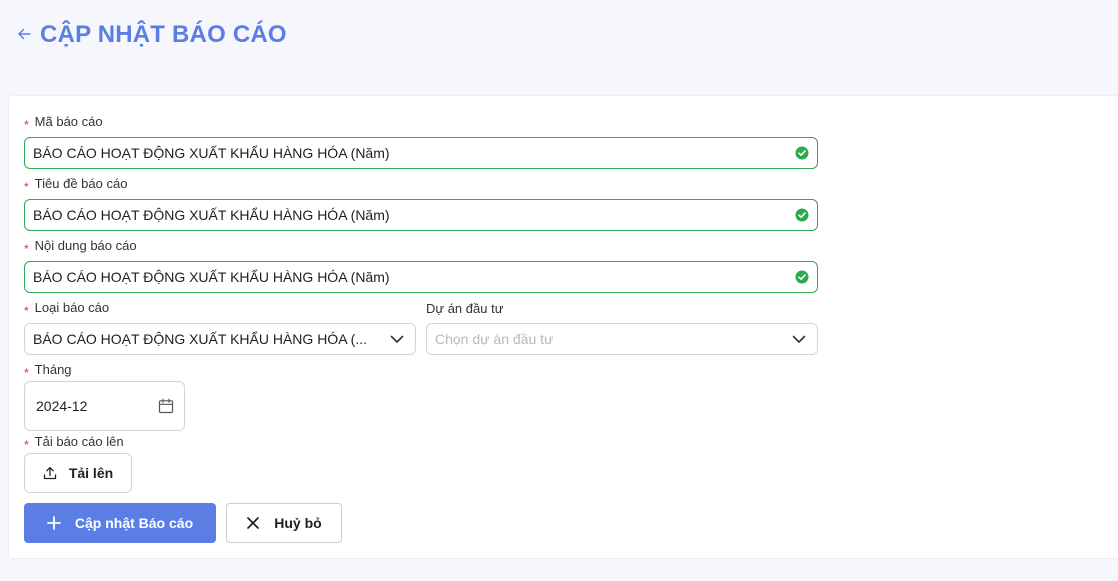  I want to click on plus-icon, so click(53, 523).